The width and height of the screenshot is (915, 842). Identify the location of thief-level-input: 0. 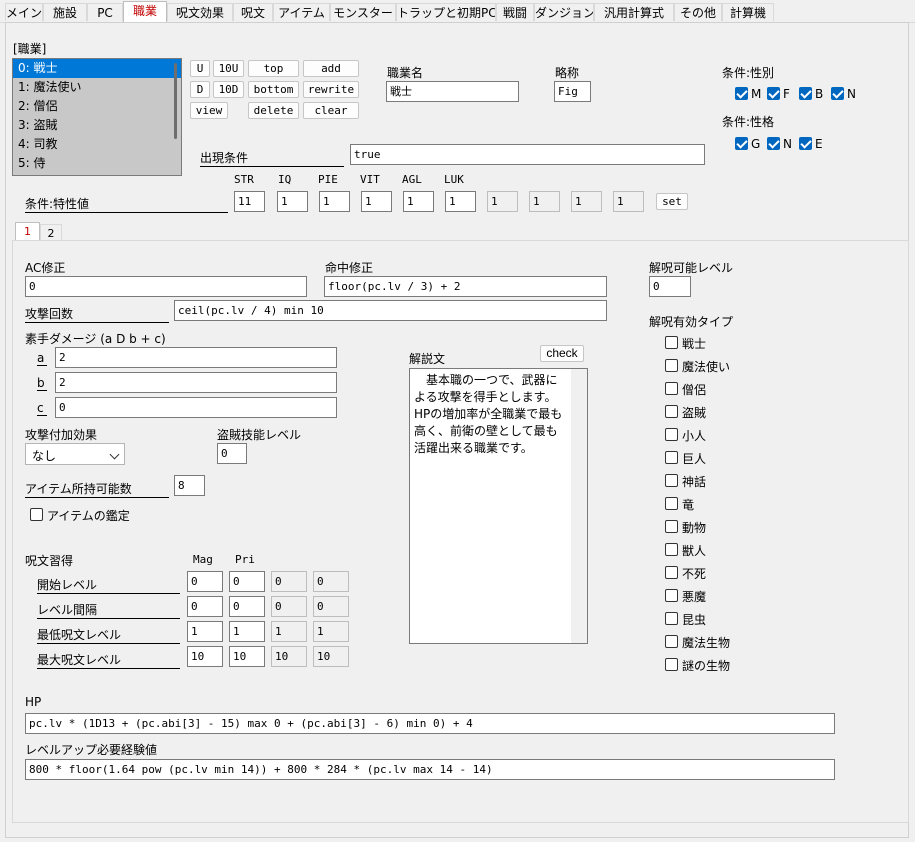
(232, 453).